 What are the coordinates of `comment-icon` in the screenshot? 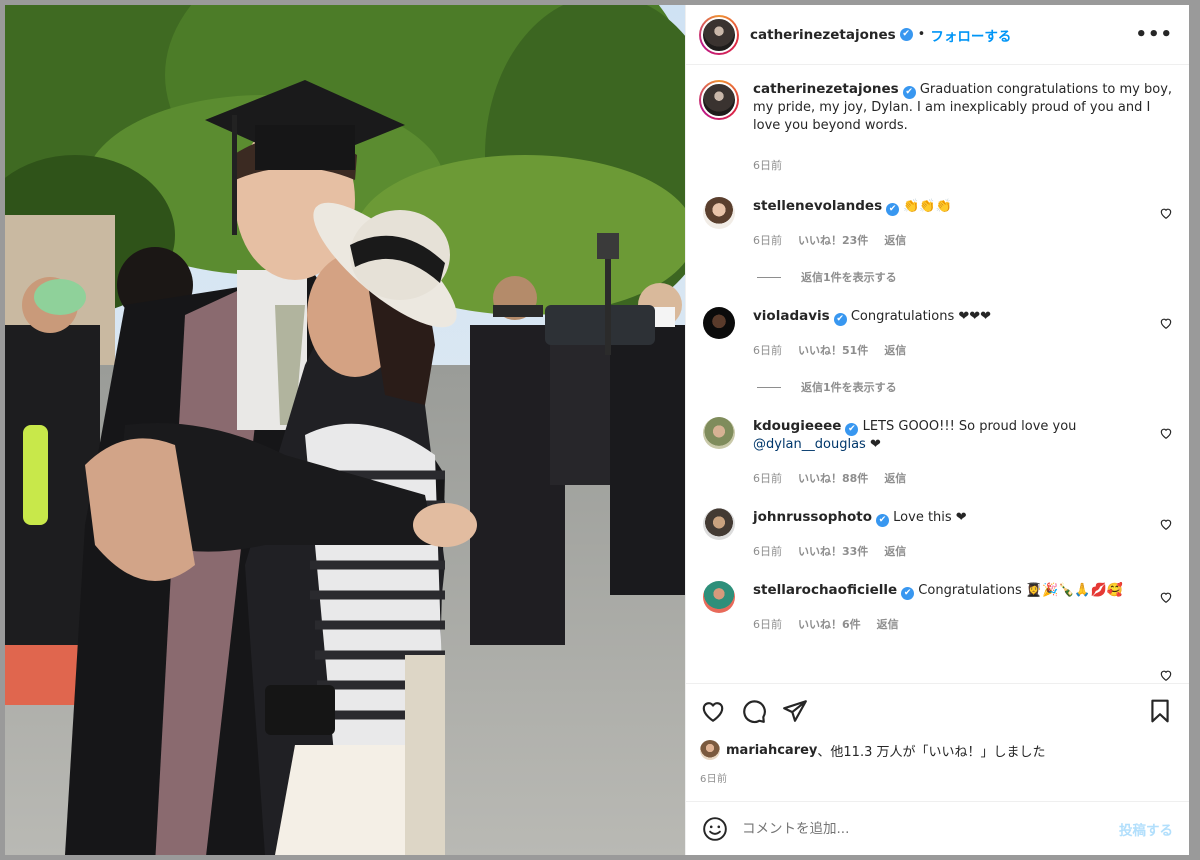 It's located at (754, 711).